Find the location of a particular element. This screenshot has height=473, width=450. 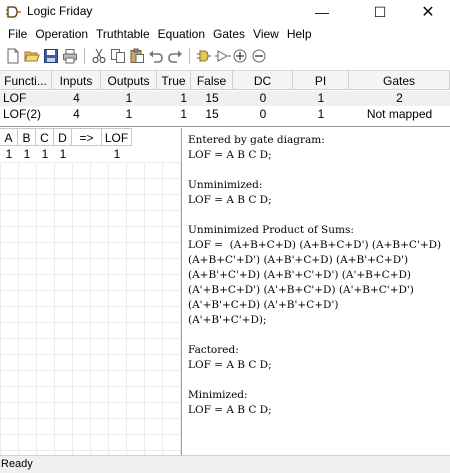

truthtable-header-c: C is located at coordinates (45, 137).